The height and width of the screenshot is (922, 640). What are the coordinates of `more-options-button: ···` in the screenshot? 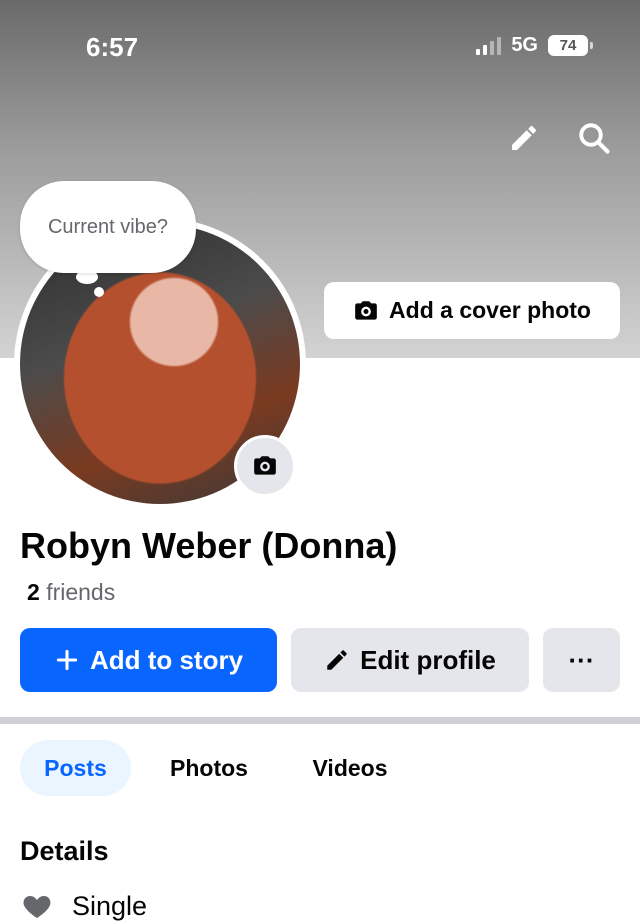 It's located at (581, 660).